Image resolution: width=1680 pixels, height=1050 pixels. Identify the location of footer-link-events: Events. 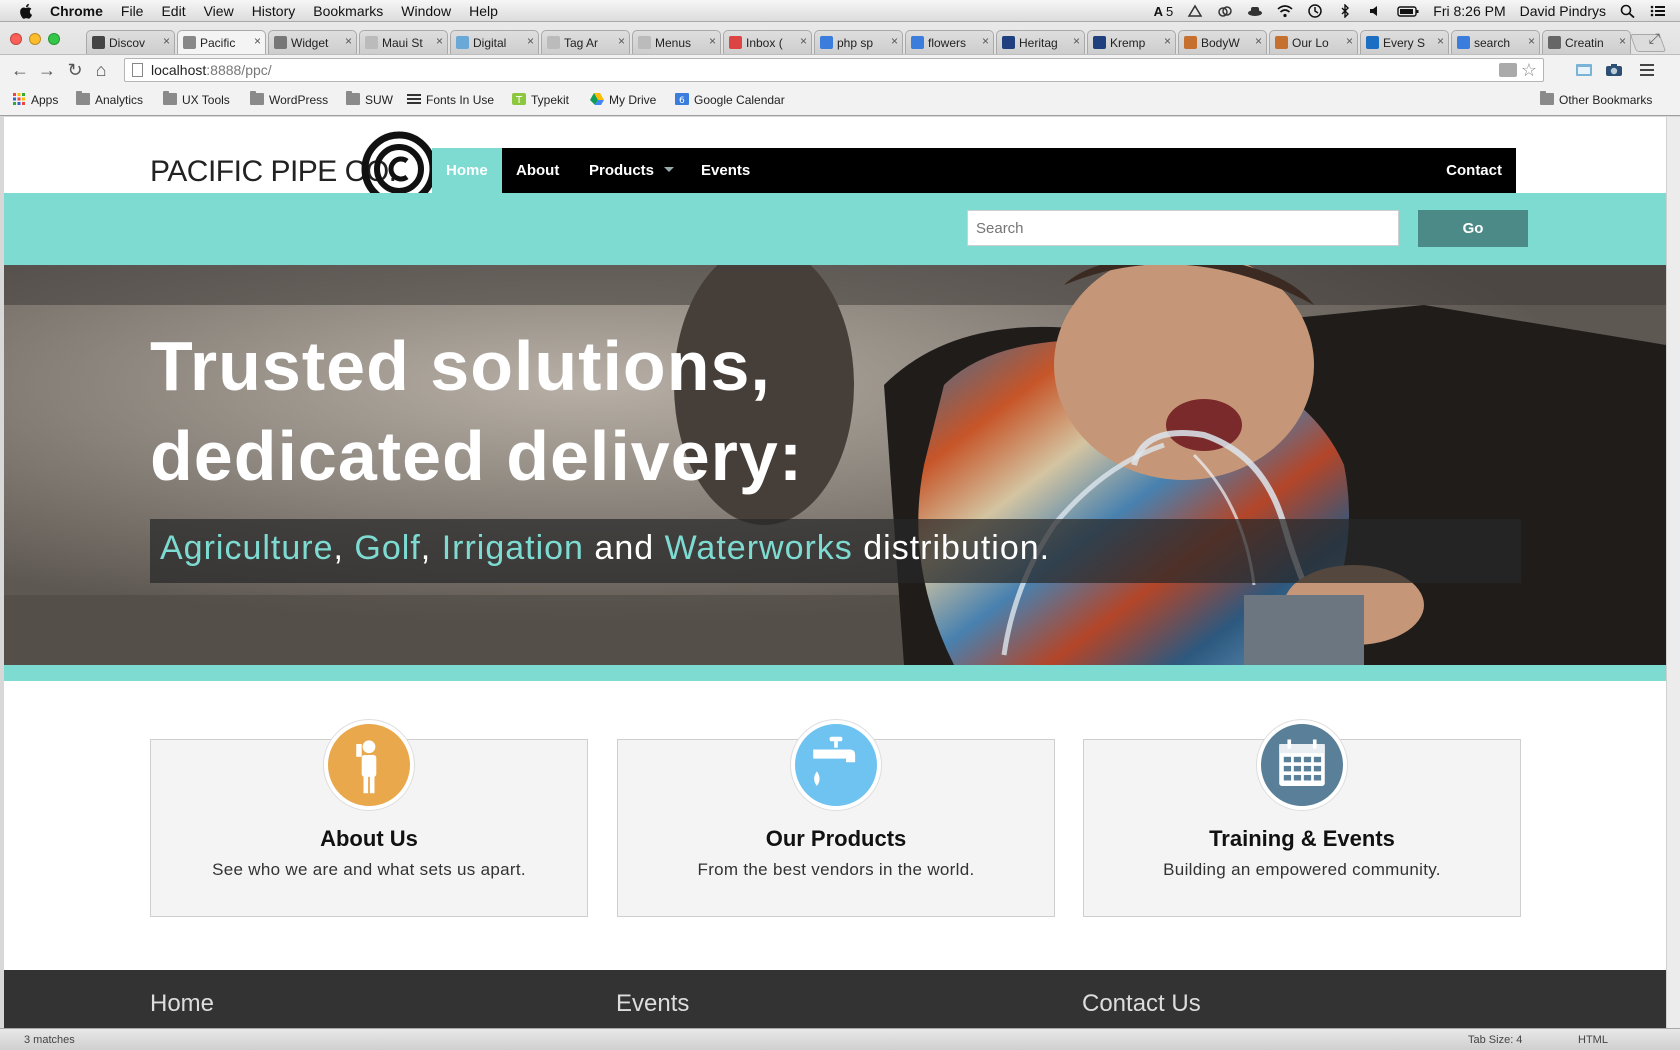
(652, 1004).